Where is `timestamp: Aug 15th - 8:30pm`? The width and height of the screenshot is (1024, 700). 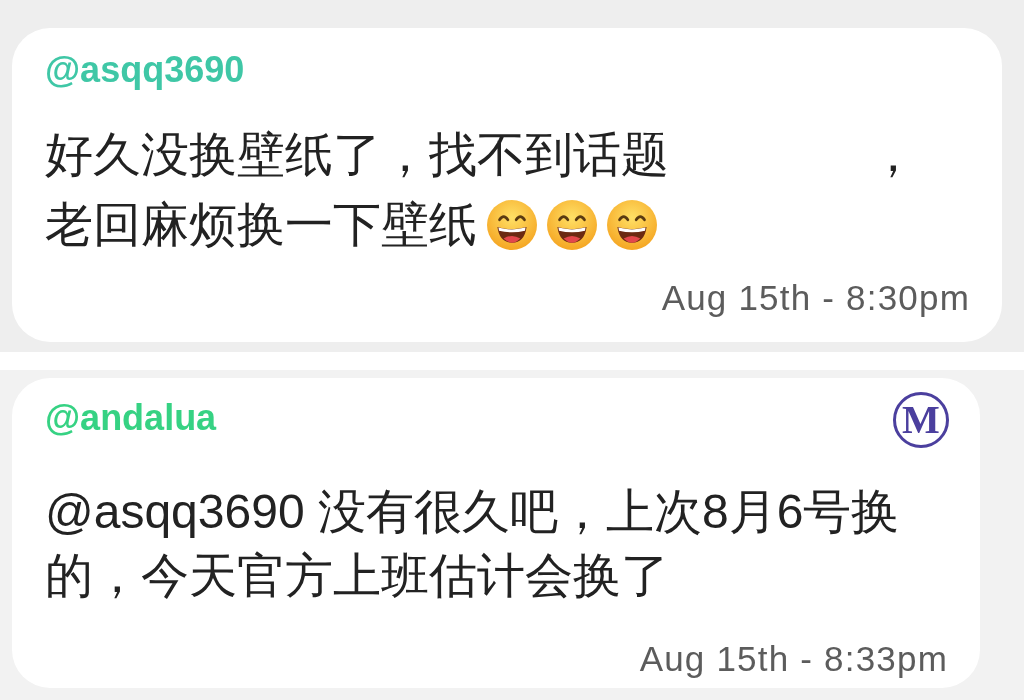
timestamp: Aug 15th - 8:30pm is located at coordinates (815, 298).